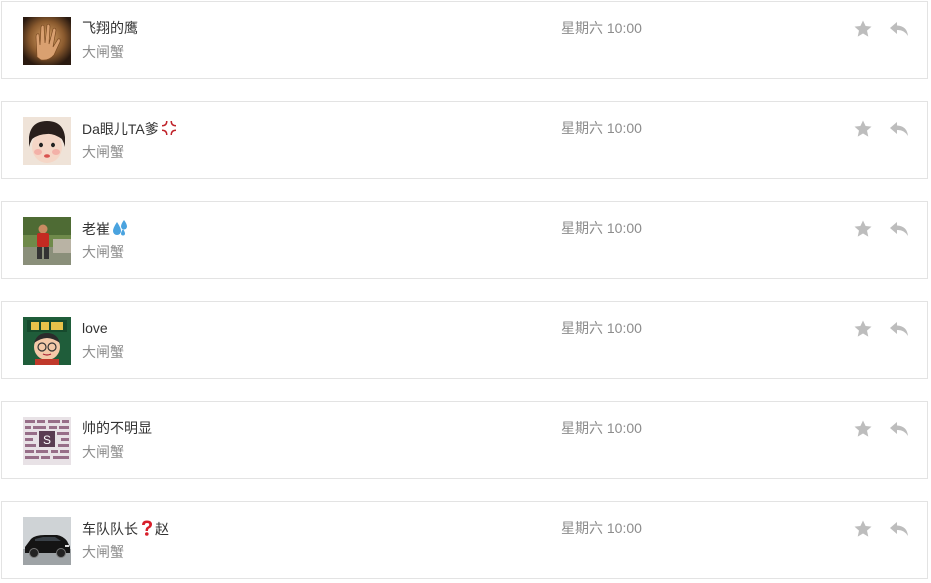 The height and width of the screenshot is (583, 931). Describe the element at coordinates (464, 440) in the screenshot. I see `message-card: S 帅的不明显 大闸蟹 星期六 10:00` at that location.